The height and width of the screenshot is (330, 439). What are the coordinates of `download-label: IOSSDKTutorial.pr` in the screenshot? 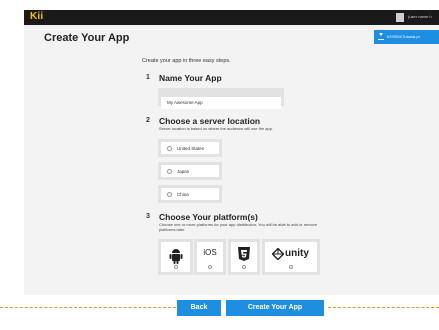 It's located at (403, 36).